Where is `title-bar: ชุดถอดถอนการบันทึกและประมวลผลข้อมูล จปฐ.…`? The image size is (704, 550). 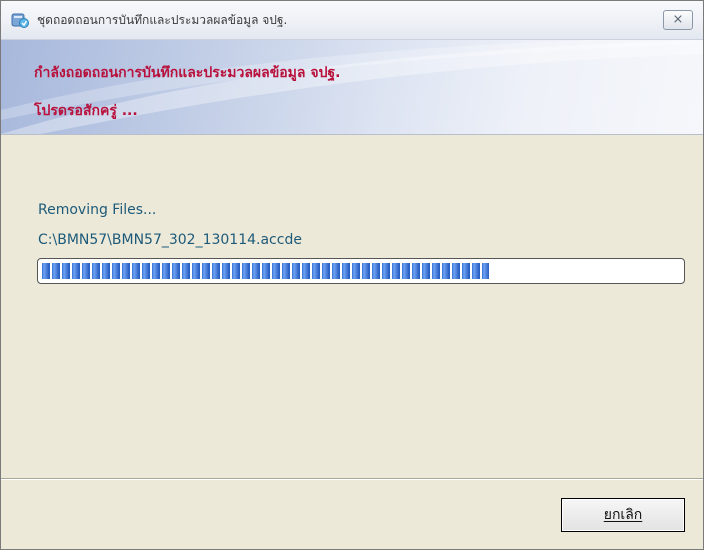 title-bar: ชุดถอดถอนการบันทึกและประมวลผลข้อมูล จปฐ.… is located at coordinates (352, 20).